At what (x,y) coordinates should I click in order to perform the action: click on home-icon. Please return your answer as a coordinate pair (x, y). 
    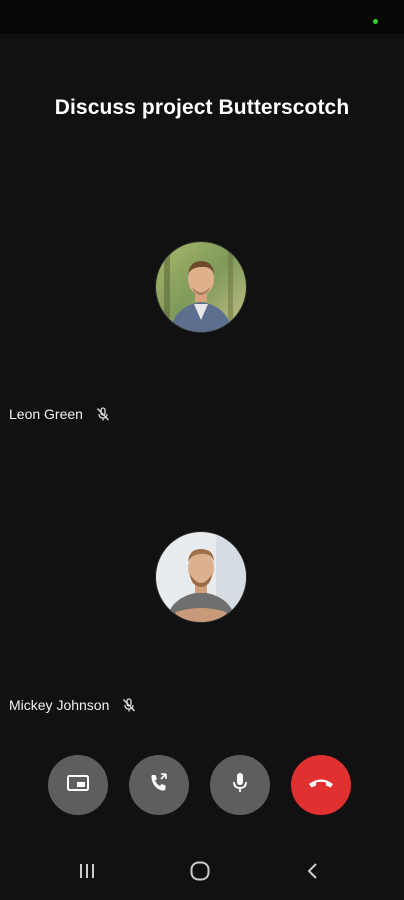
    Looking at the image, I should click on (200, 873).